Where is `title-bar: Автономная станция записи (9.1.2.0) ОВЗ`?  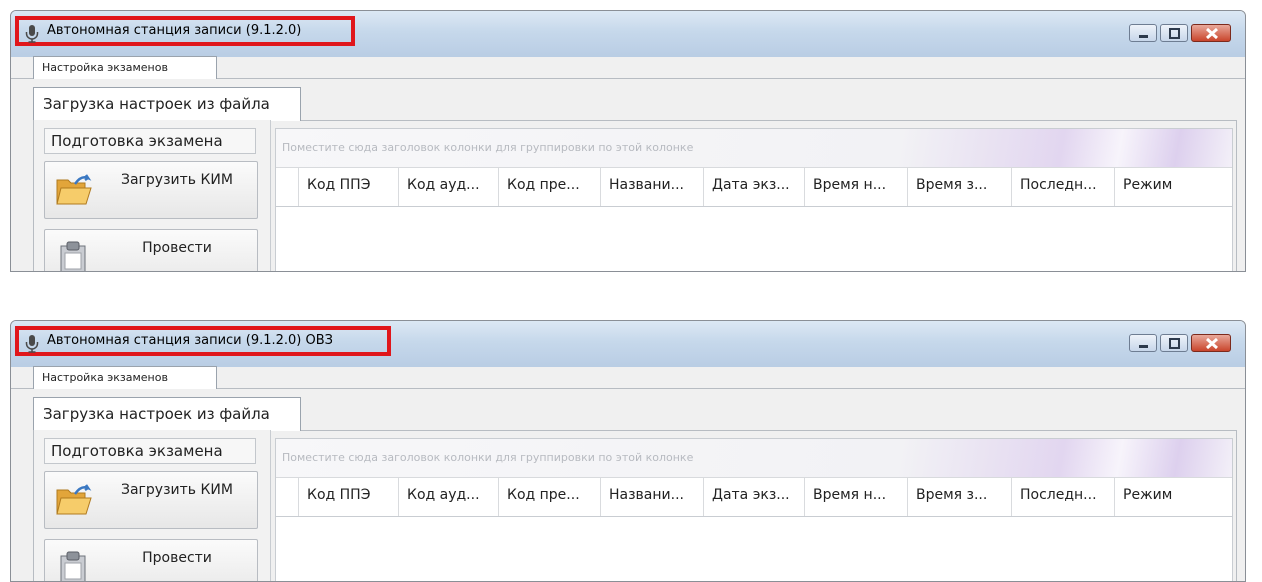
title-bar: Автономная станция записи (9.1.2.0) ОВЗ is located at coordinates (628, 344).